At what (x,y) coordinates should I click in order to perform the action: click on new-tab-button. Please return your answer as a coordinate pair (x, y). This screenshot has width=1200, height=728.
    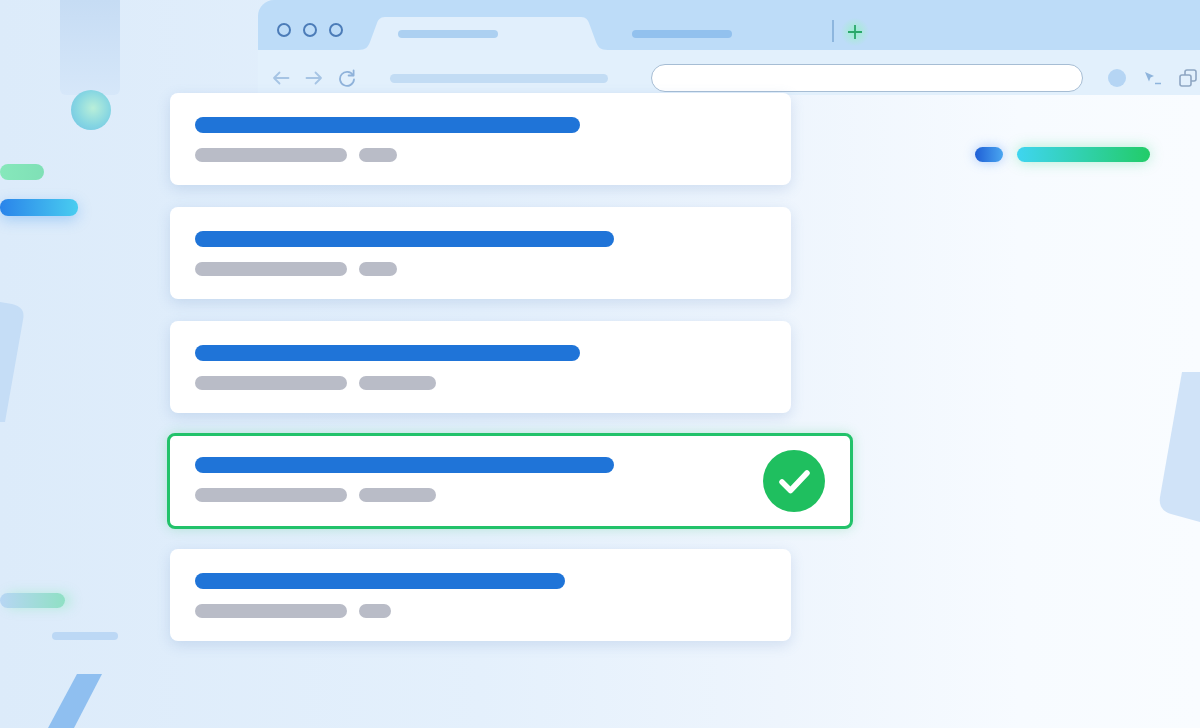
    Looking at the image, I should click on (855, 32).